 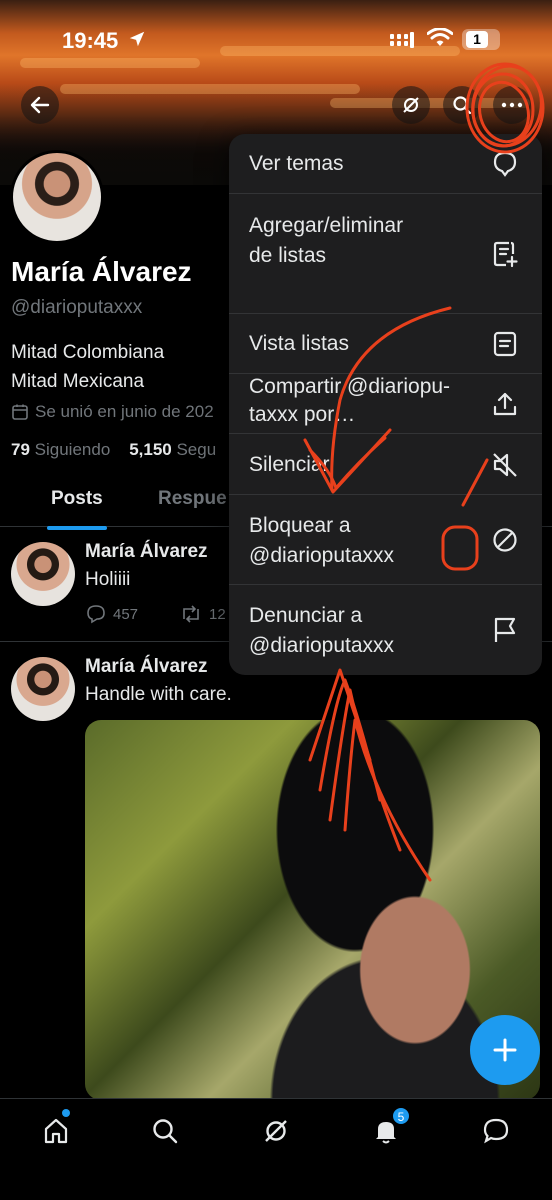 I want to click on menu-item-label: Vista listas, so click(x=299, y=343).